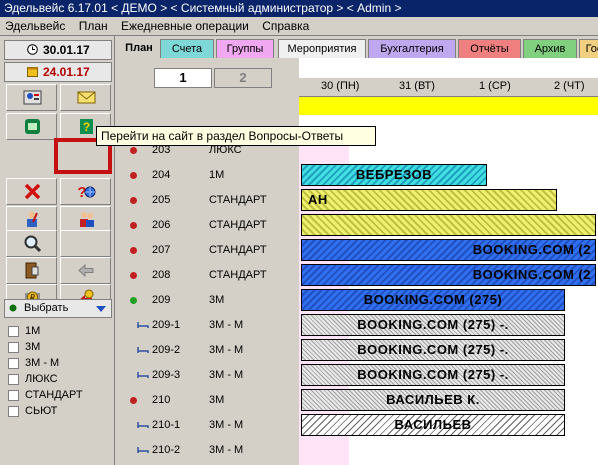 This screenshot has height=465, width=598. I want to click on help-globe-icon: ?, so click(86, 192).